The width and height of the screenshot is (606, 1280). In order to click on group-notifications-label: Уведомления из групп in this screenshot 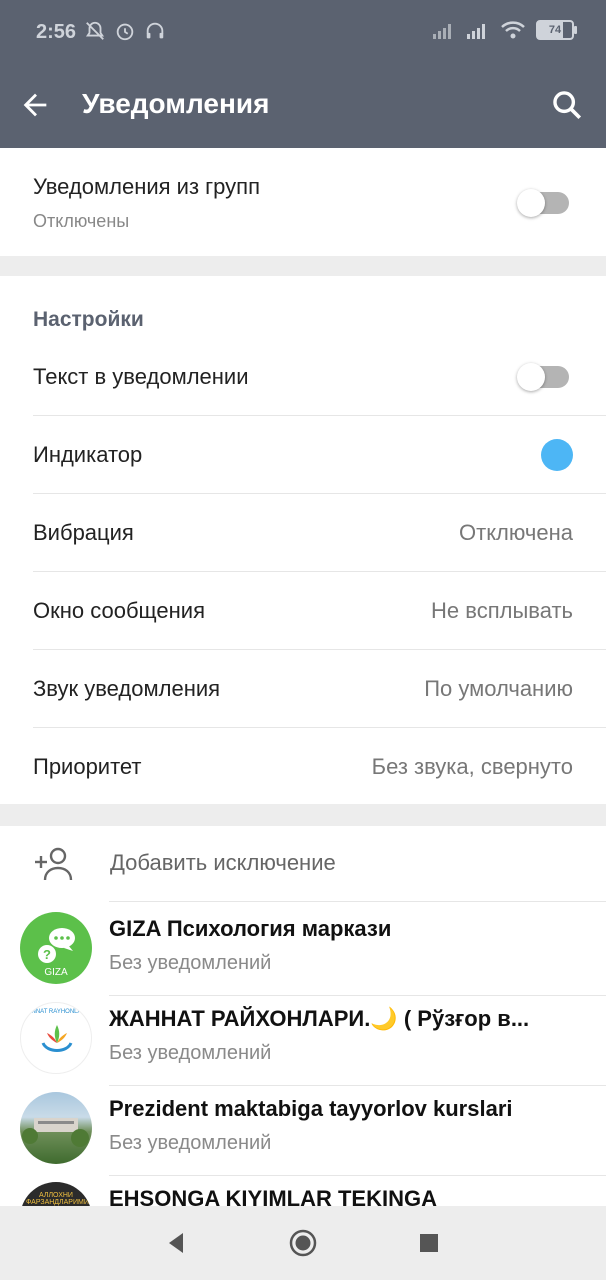, I will do `click(146, 186)`.